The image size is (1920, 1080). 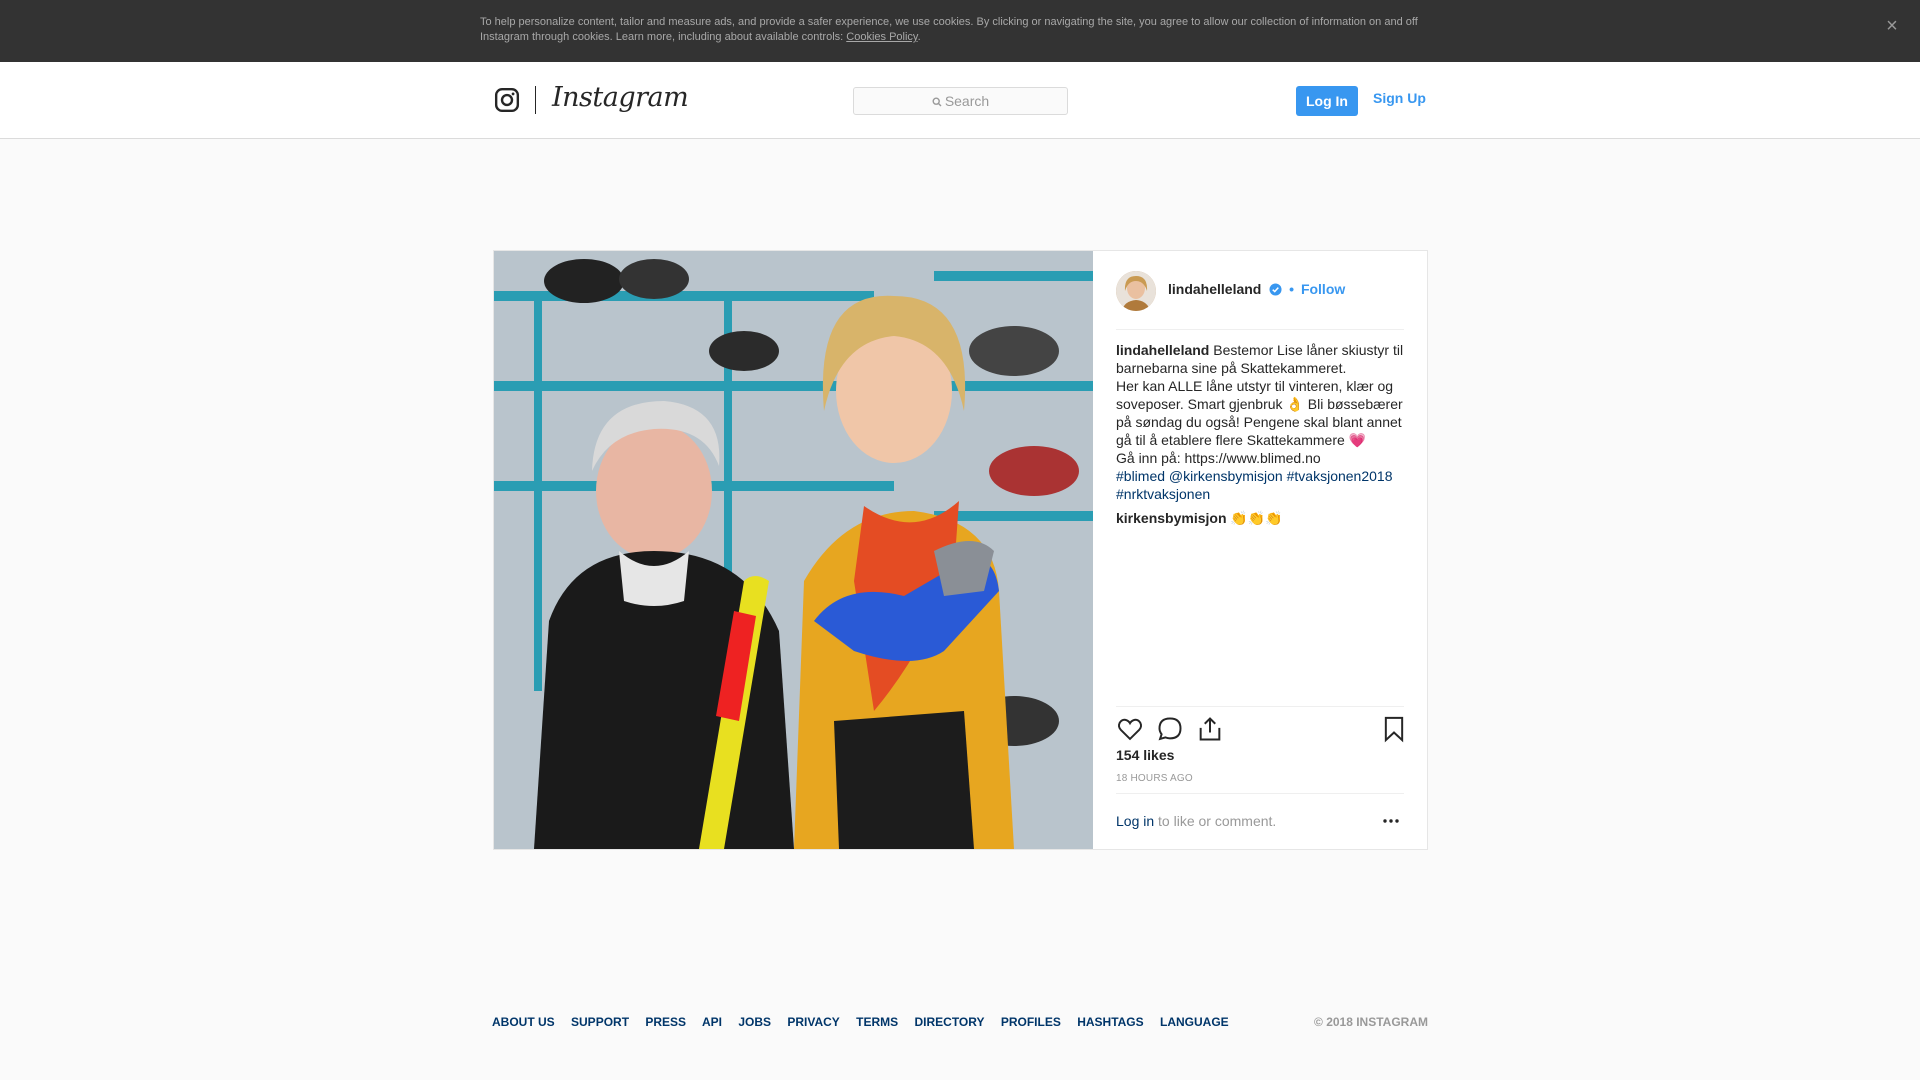 I want to click on login-prompt-text: to like or comment., so click(x=1215, y=821).